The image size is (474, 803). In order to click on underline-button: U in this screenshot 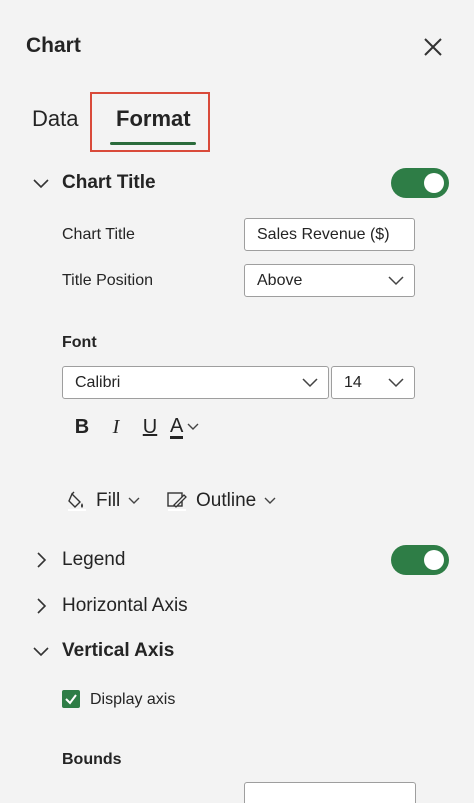, I will do `click(150, 427)`.